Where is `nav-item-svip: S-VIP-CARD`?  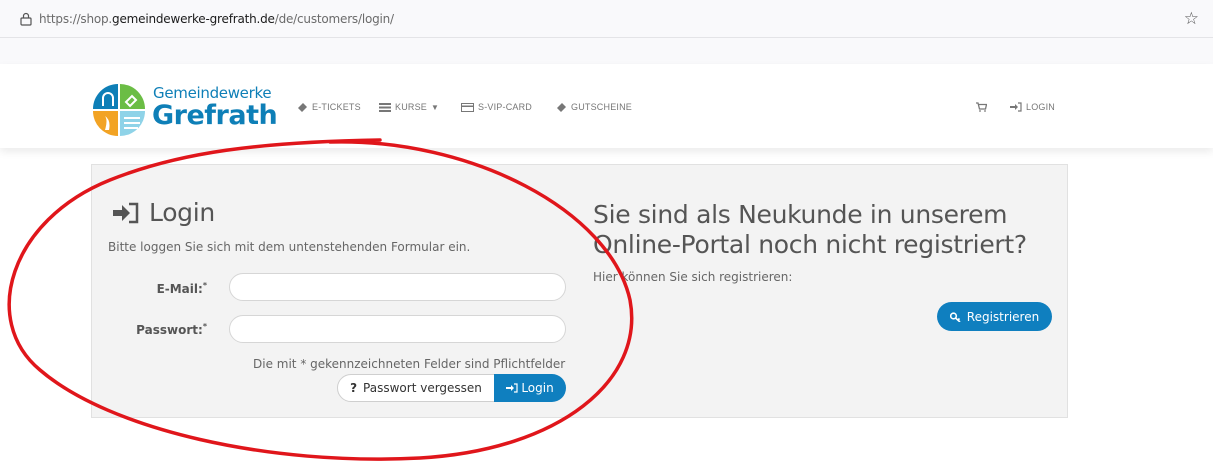
nav-item-svip: S-VIP-CARD is located at coordinates (496, 107).